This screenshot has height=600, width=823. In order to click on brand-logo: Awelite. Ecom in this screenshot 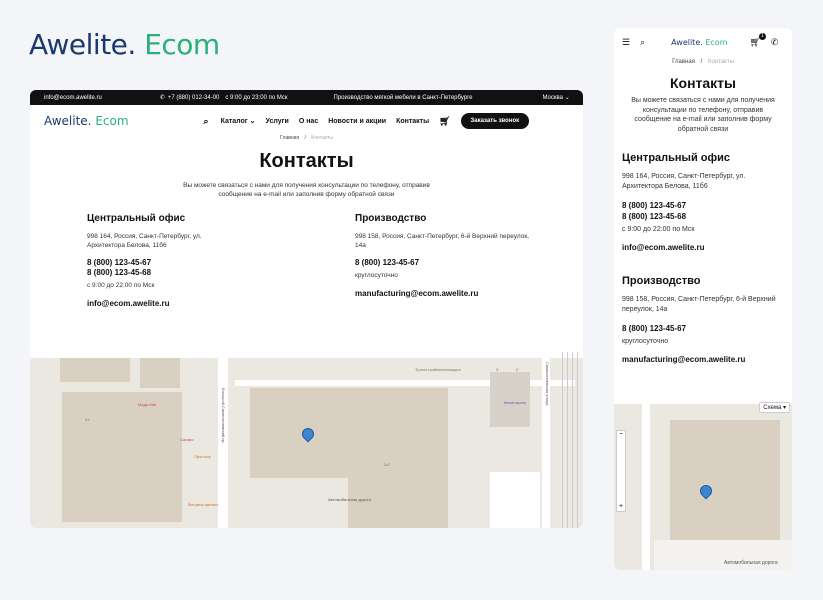, I will do `click(124, 44)`.